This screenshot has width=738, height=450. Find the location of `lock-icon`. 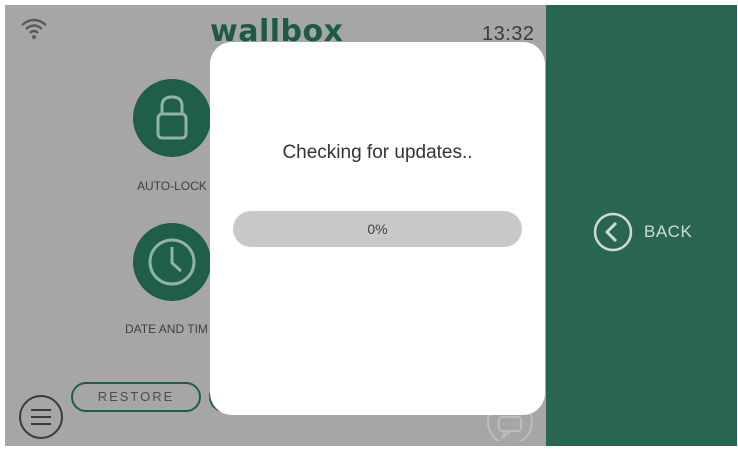

lock-icon is located at coordinates (172, 117).